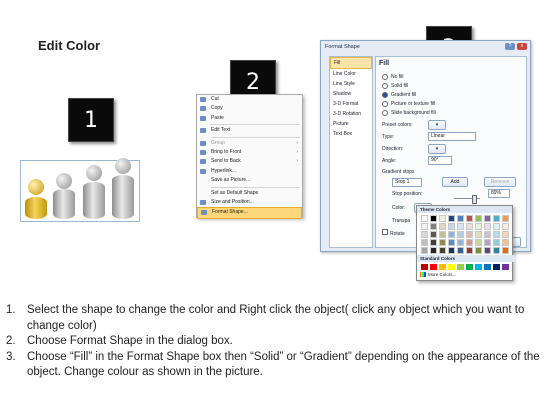 This screenshot has width=560, height=420. What do you see at coordinates (36, 208) in the screenshot?
I see `gold-cylinder-shape` at bounding box center [36, 208].